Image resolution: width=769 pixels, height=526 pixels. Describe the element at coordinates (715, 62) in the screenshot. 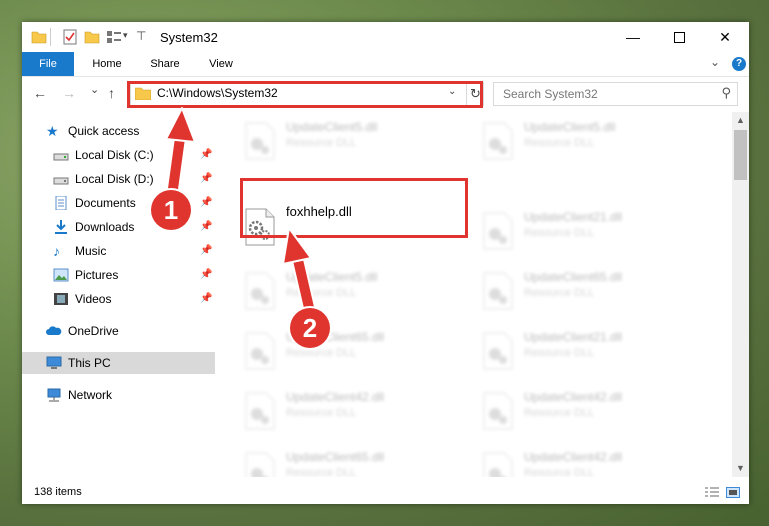

I see `expand-ribbon-icon: ⌄` at that location.